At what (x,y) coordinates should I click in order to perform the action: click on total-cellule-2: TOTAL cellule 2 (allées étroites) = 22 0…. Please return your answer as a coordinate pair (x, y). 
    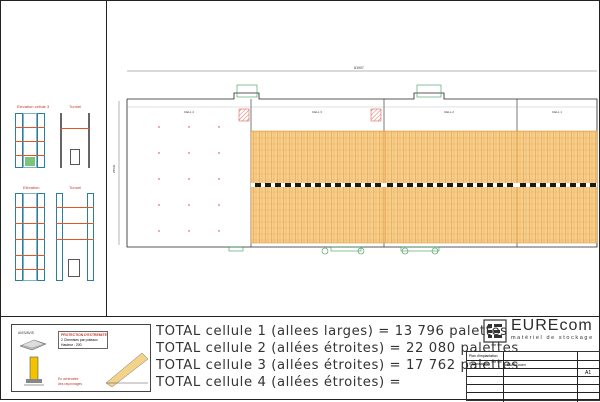
    Looking at the image, I should click on (337, 348).